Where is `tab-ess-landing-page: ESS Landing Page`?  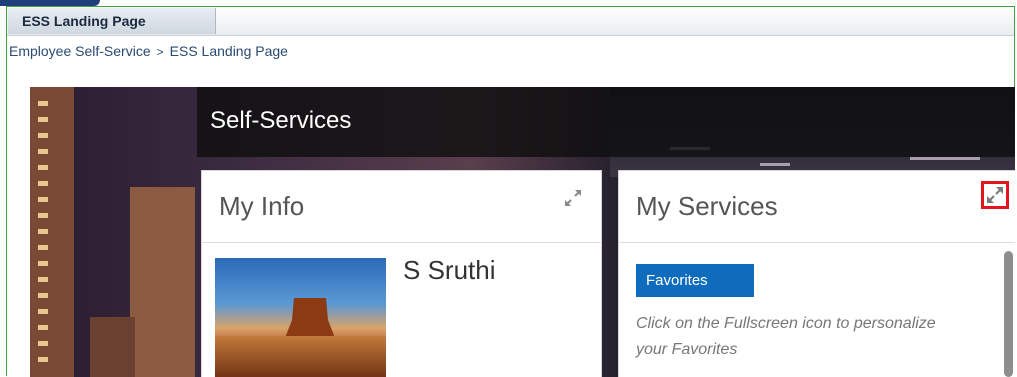 tab-ess-landing-page: ESS Landing Page is located at coordinates (112, 21).